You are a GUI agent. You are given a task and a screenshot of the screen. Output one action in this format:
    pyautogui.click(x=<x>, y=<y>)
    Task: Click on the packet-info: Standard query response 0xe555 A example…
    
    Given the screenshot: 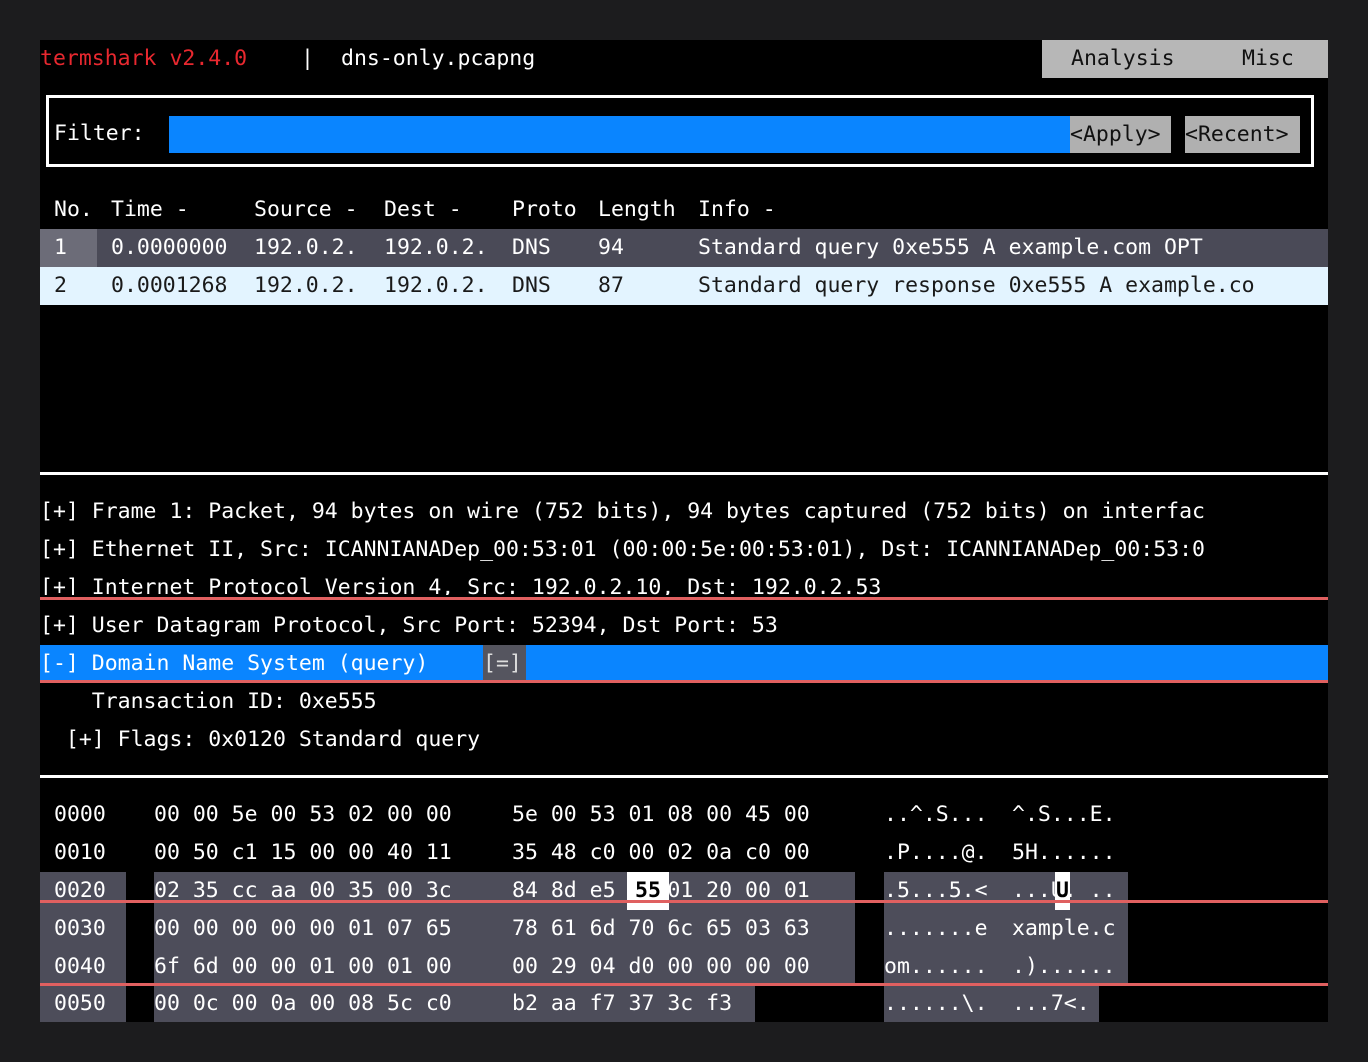 What is the action you would take?
    pyautogui.click(x=976, y=285)
    